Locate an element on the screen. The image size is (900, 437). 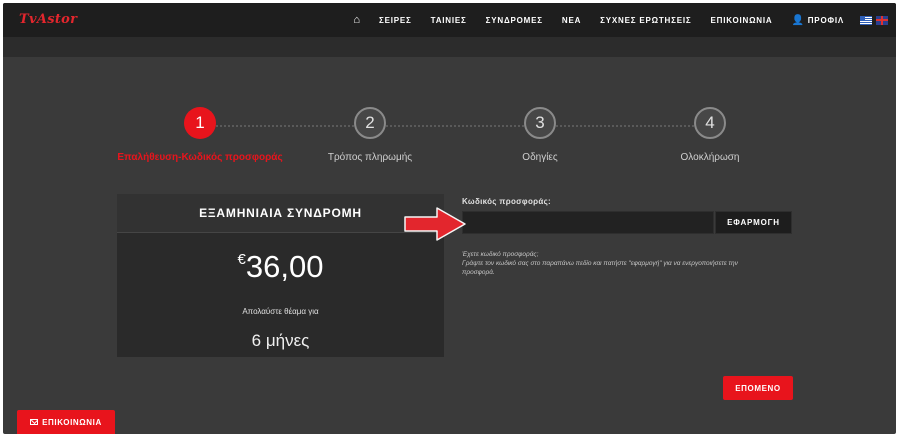
nav-contact: ΕΠΙΚΟΙΝΩΝΙΑ is located at coordinates (742, 20).